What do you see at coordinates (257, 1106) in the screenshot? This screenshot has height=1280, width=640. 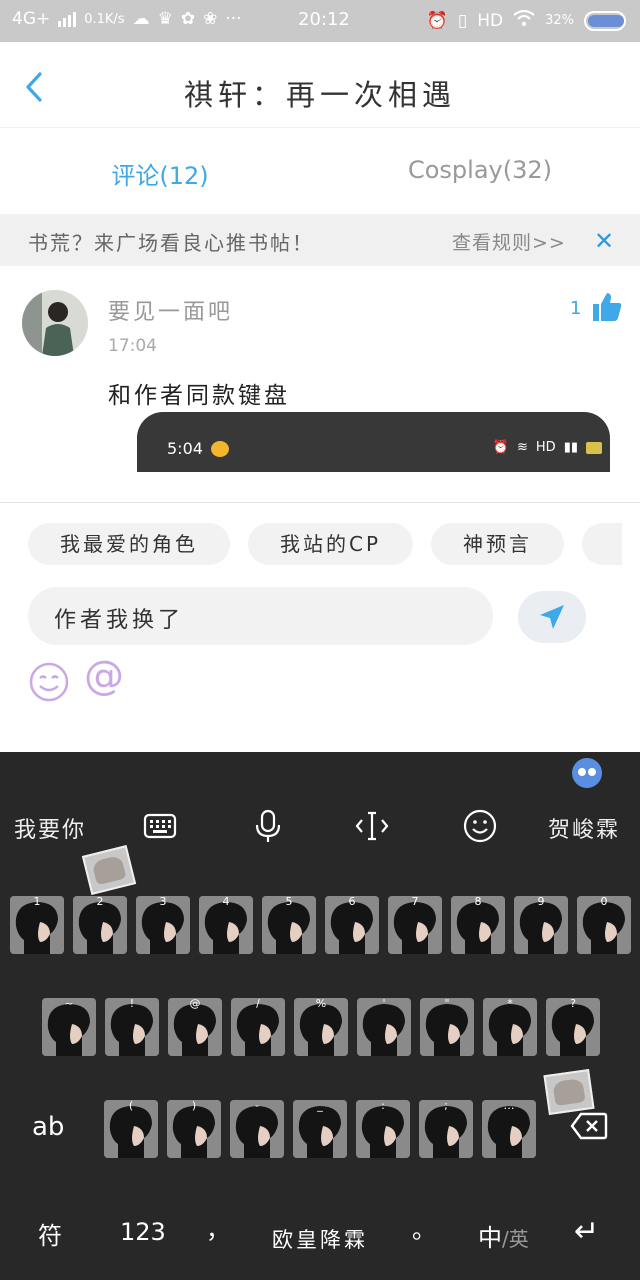 I see `key-label: -` at bounding box center [257, 1106].